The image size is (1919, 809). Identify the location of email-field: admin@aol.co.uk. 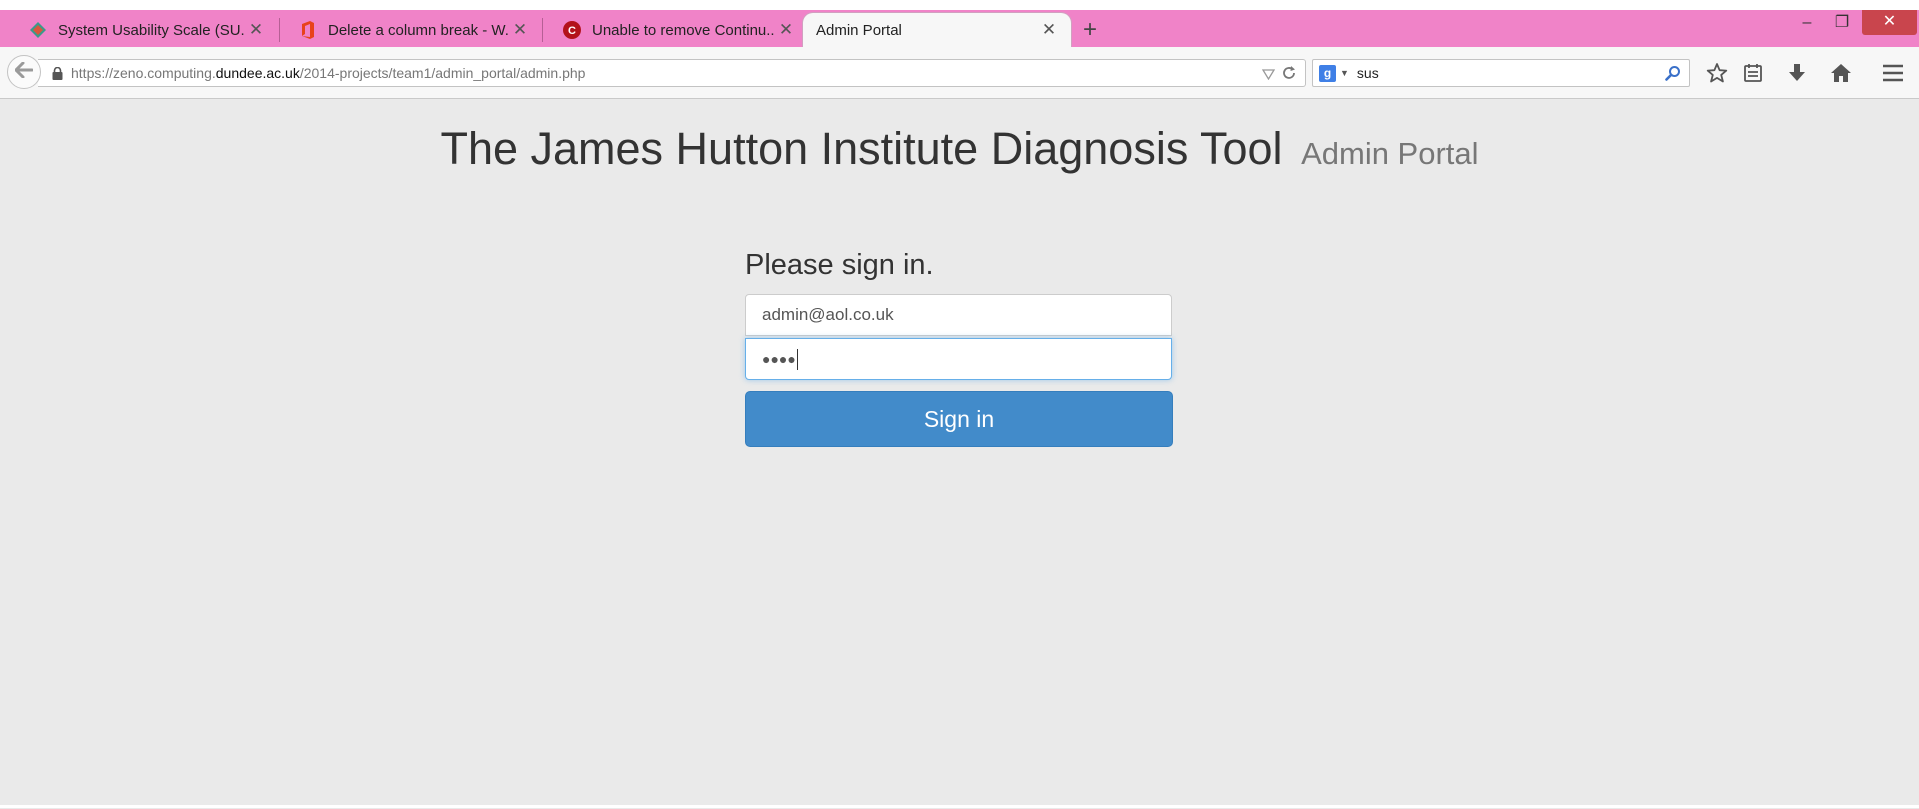
(958, 315).